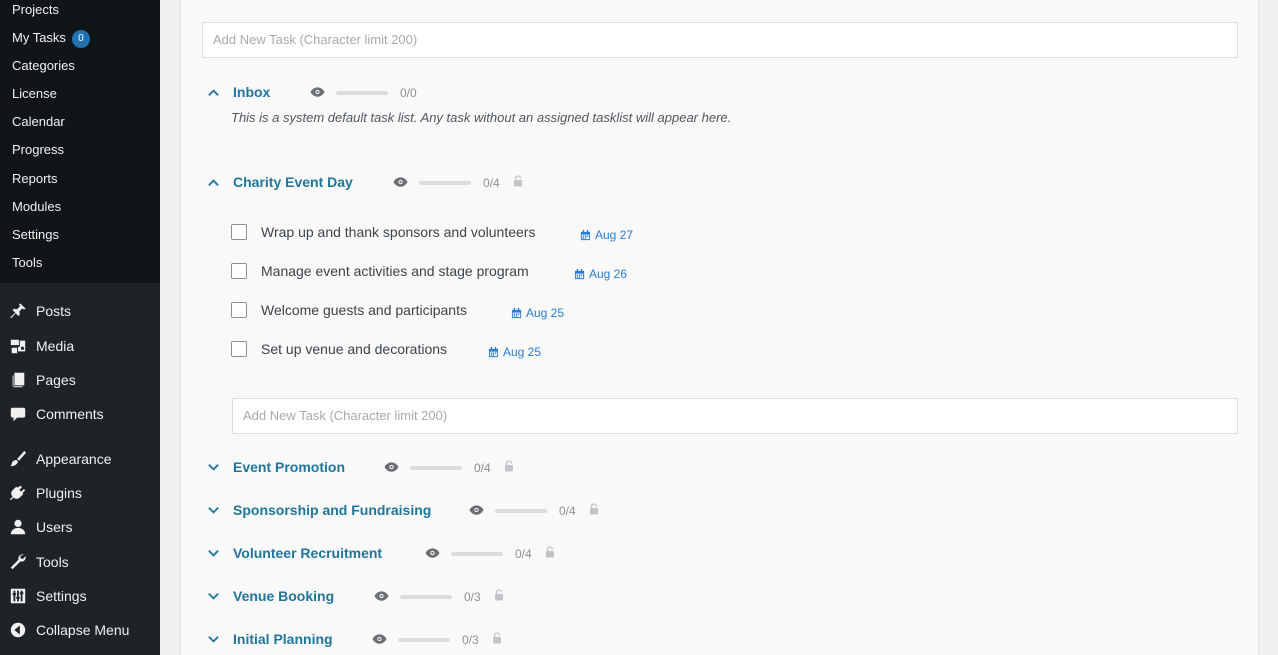 This screenshot has width=1278, height=655. What do you see at coordinates (18, 311) in the screenshot?
I see `pin-icon` at bounding box center [18, 311].